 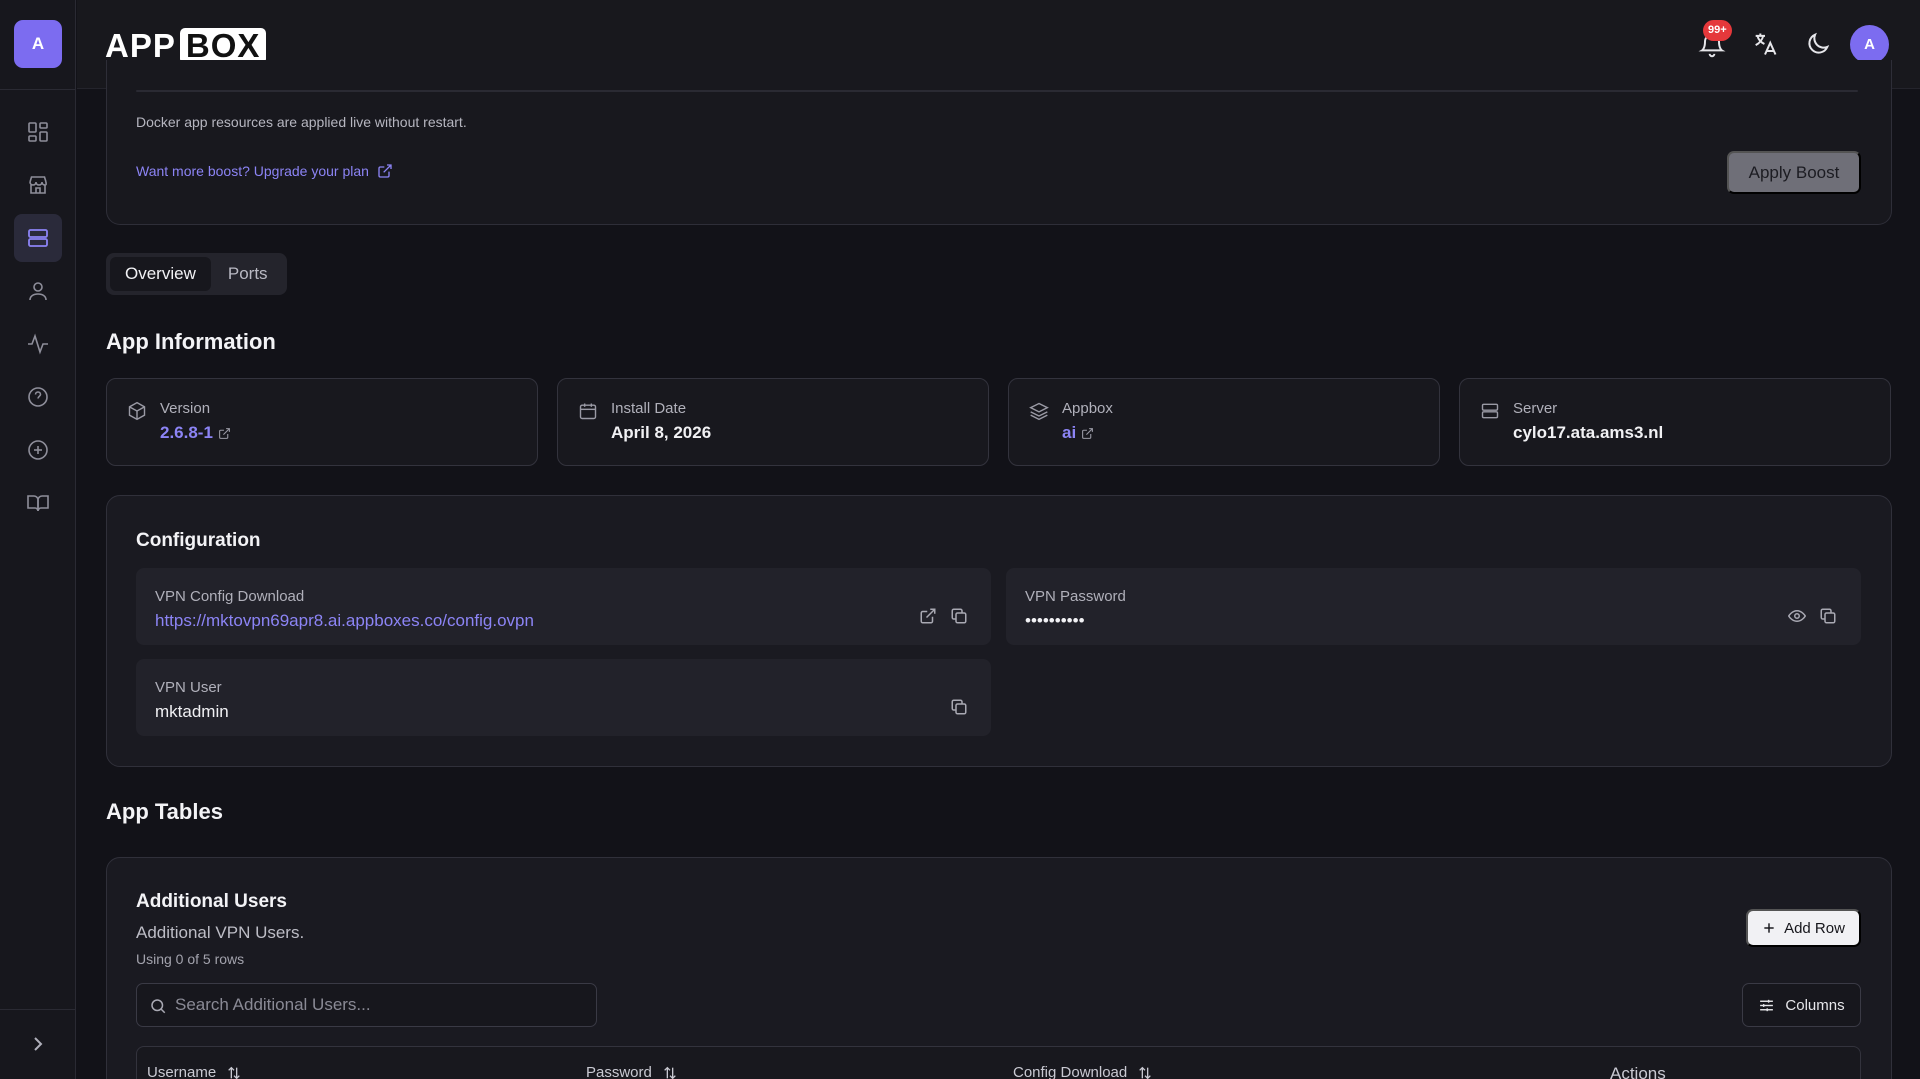 What do you see at coordinates (38, 539) in the screenshot?
I see `sidebar: A` at bounding box center [38, 539].